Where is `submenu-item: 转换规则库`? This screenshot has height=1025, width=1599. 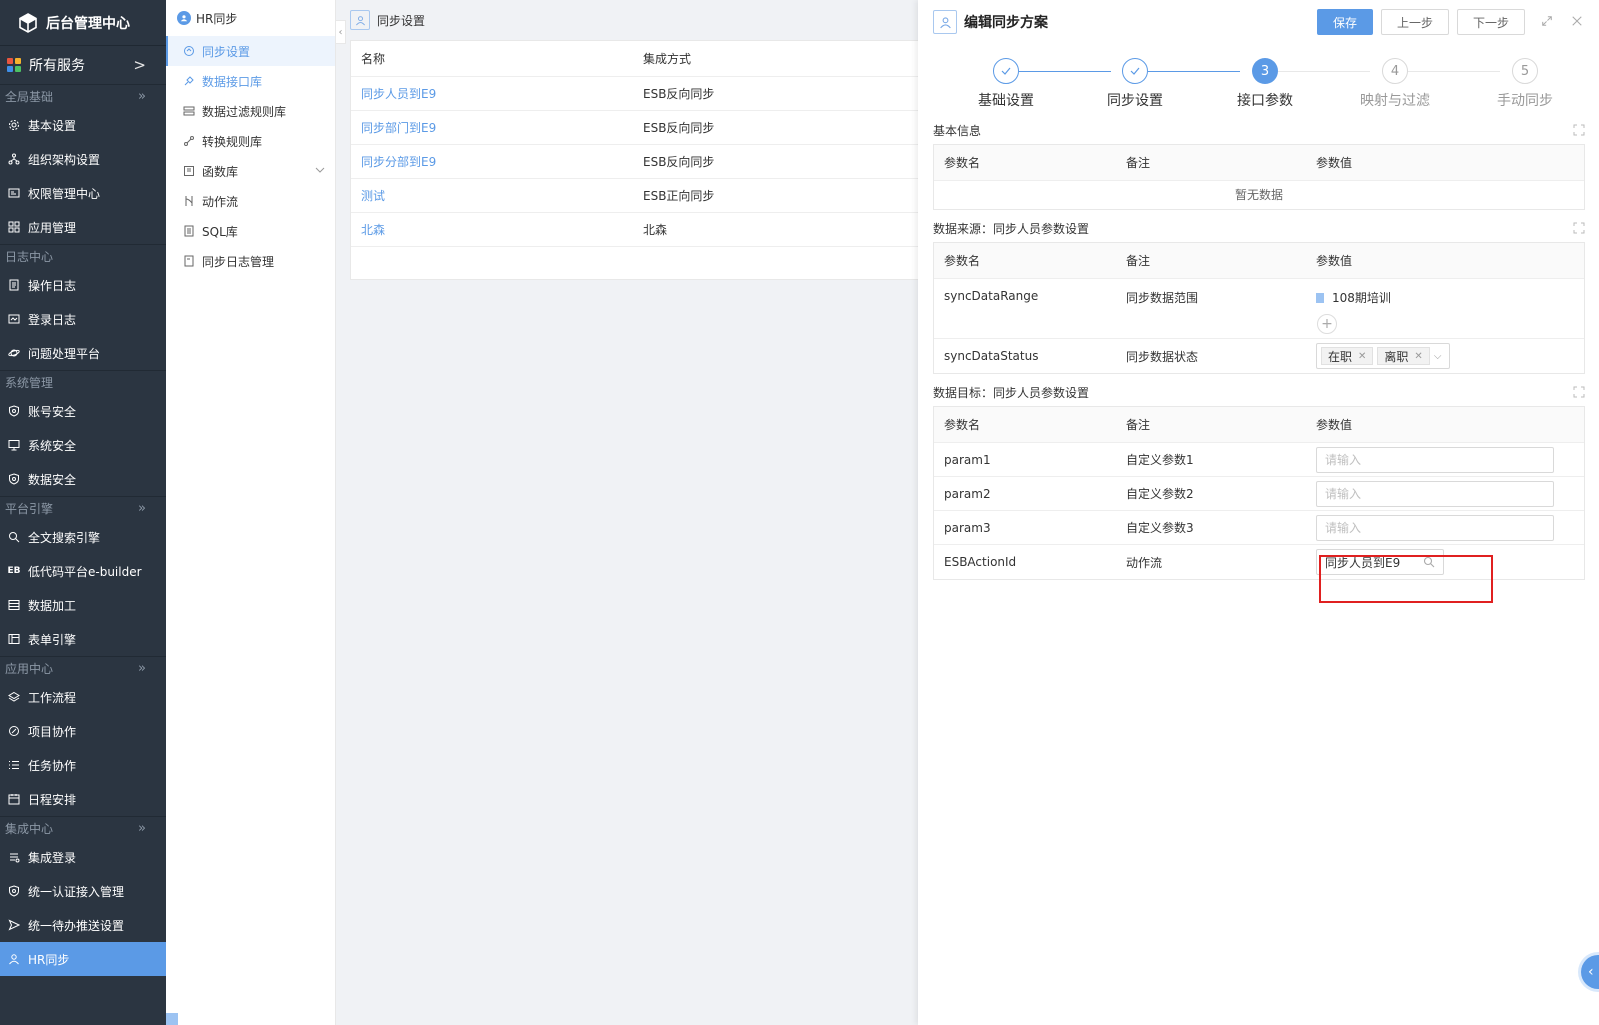
submenu-item: 转换规则库 is located at coordinates (250, 141).